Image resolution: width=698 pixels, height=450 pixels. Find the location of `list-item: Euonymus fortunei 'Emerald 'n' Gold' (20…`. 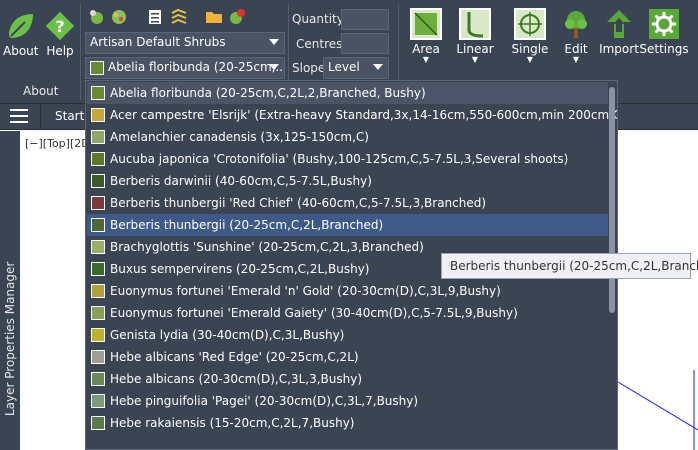

list-item: Euonymus fortunei 'Emerald 'n' Gold' (20… is located at coordinates (347, 291).